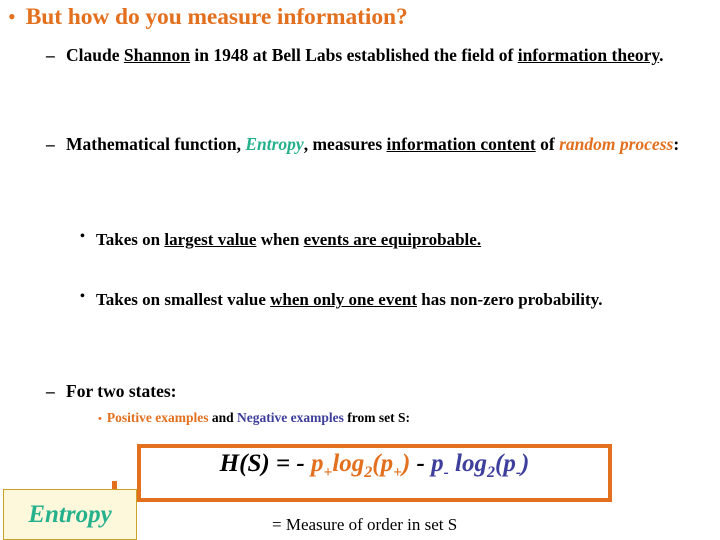  Describe the element at coordinates (317, 463) in the screenshot. I see `formula-p-plus-1: p` at that location.